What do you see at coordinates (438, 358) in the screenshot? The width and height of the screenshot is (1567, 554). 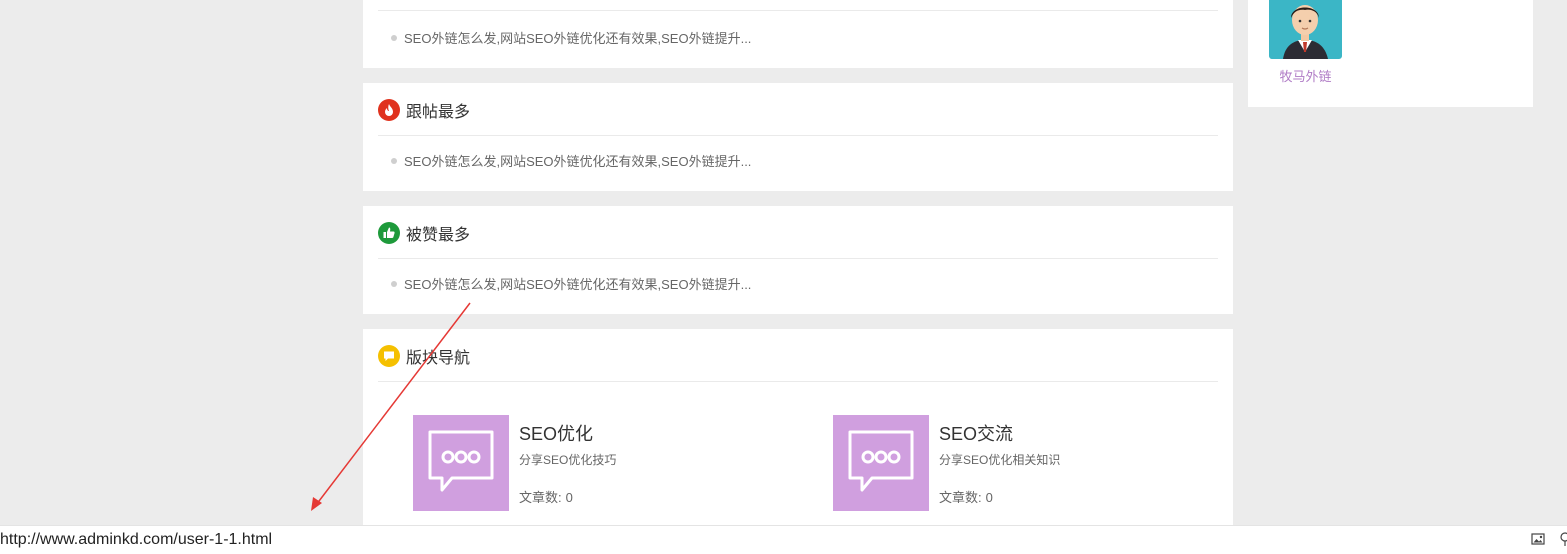 I see `card-title: 版块导航` at bounding box center [438, 358].